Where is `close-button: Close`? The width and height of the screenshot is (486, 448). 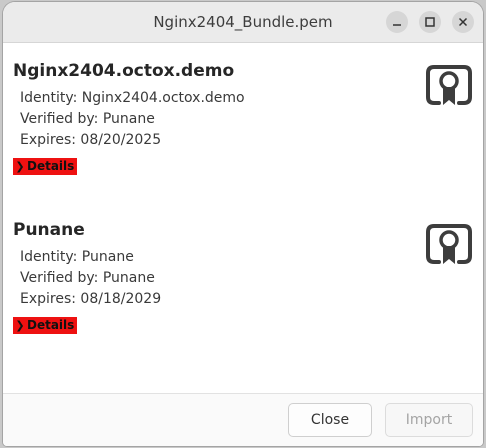
close-button: Close is located at coordinates (330, 420).